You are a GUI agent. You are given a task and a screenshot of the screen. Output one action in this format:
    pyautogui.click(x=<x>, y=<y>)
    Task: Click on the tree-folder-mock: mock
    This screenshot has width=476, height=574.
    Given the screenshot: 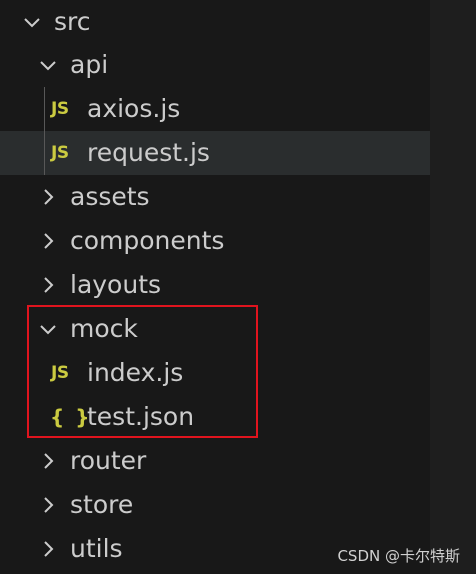 What is the action you would take?
    pyautogui.click(x=215, y=329)
    